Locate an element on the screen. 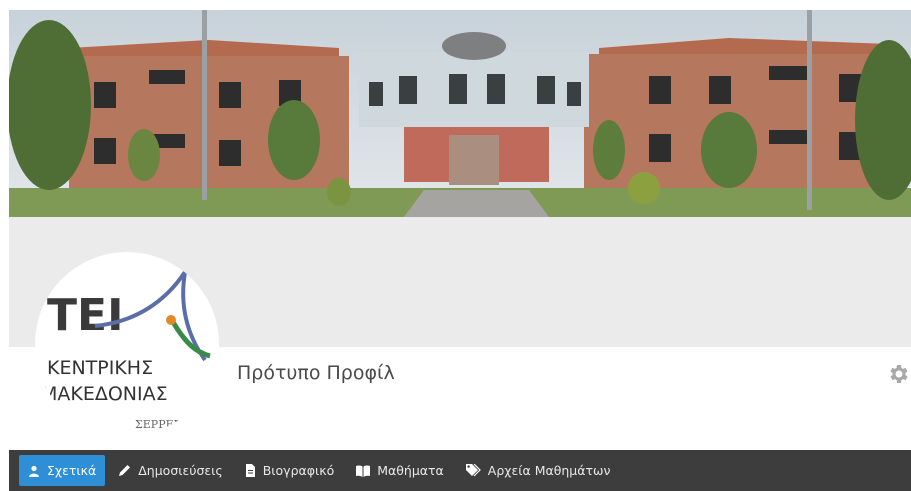 The image size is (911, 491). tab-course-files: Αρχεία Μαθημάτων is located at coordinates (538, 470).